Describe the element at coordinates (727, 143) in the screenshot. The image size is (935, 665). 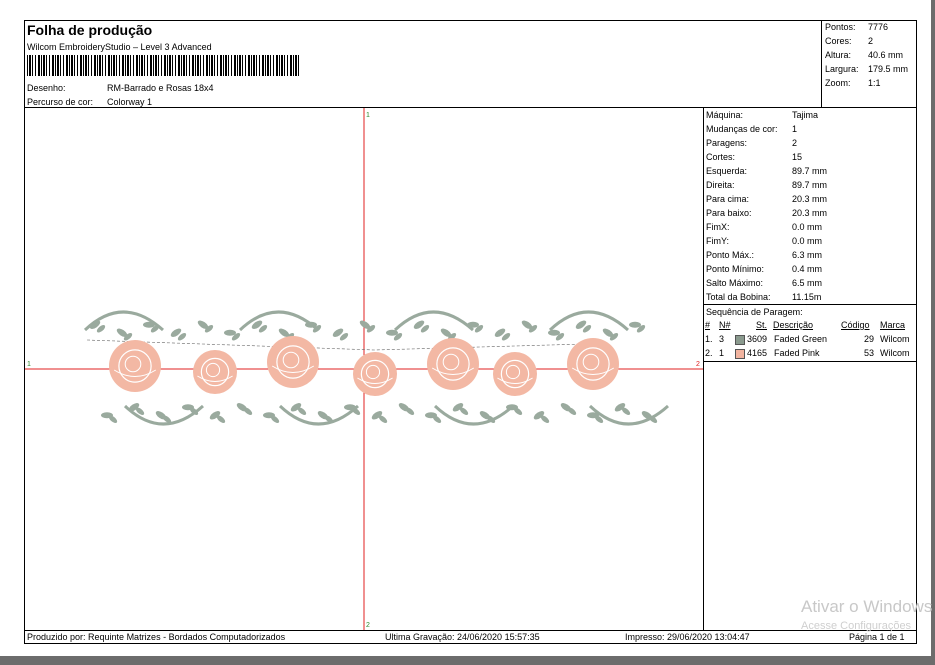
I see `stat-label: Paragens:` at that location.